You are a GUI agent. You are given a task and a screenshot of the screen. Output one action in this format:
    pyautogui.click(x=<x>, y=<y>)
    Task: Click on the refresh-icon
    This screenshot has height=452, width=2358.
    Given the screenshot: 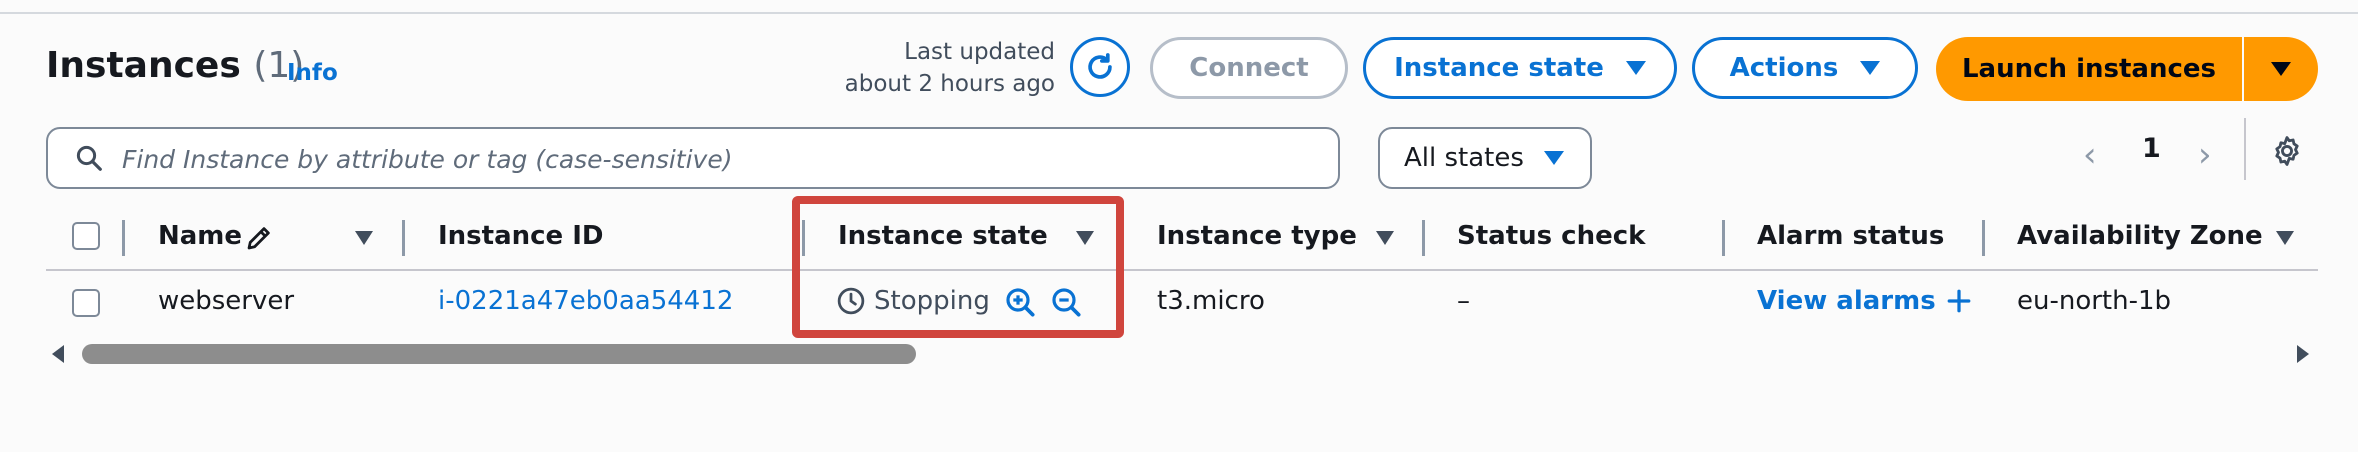 What is the action you would take?
    pyautogui.click(x=1100, y=66)
    